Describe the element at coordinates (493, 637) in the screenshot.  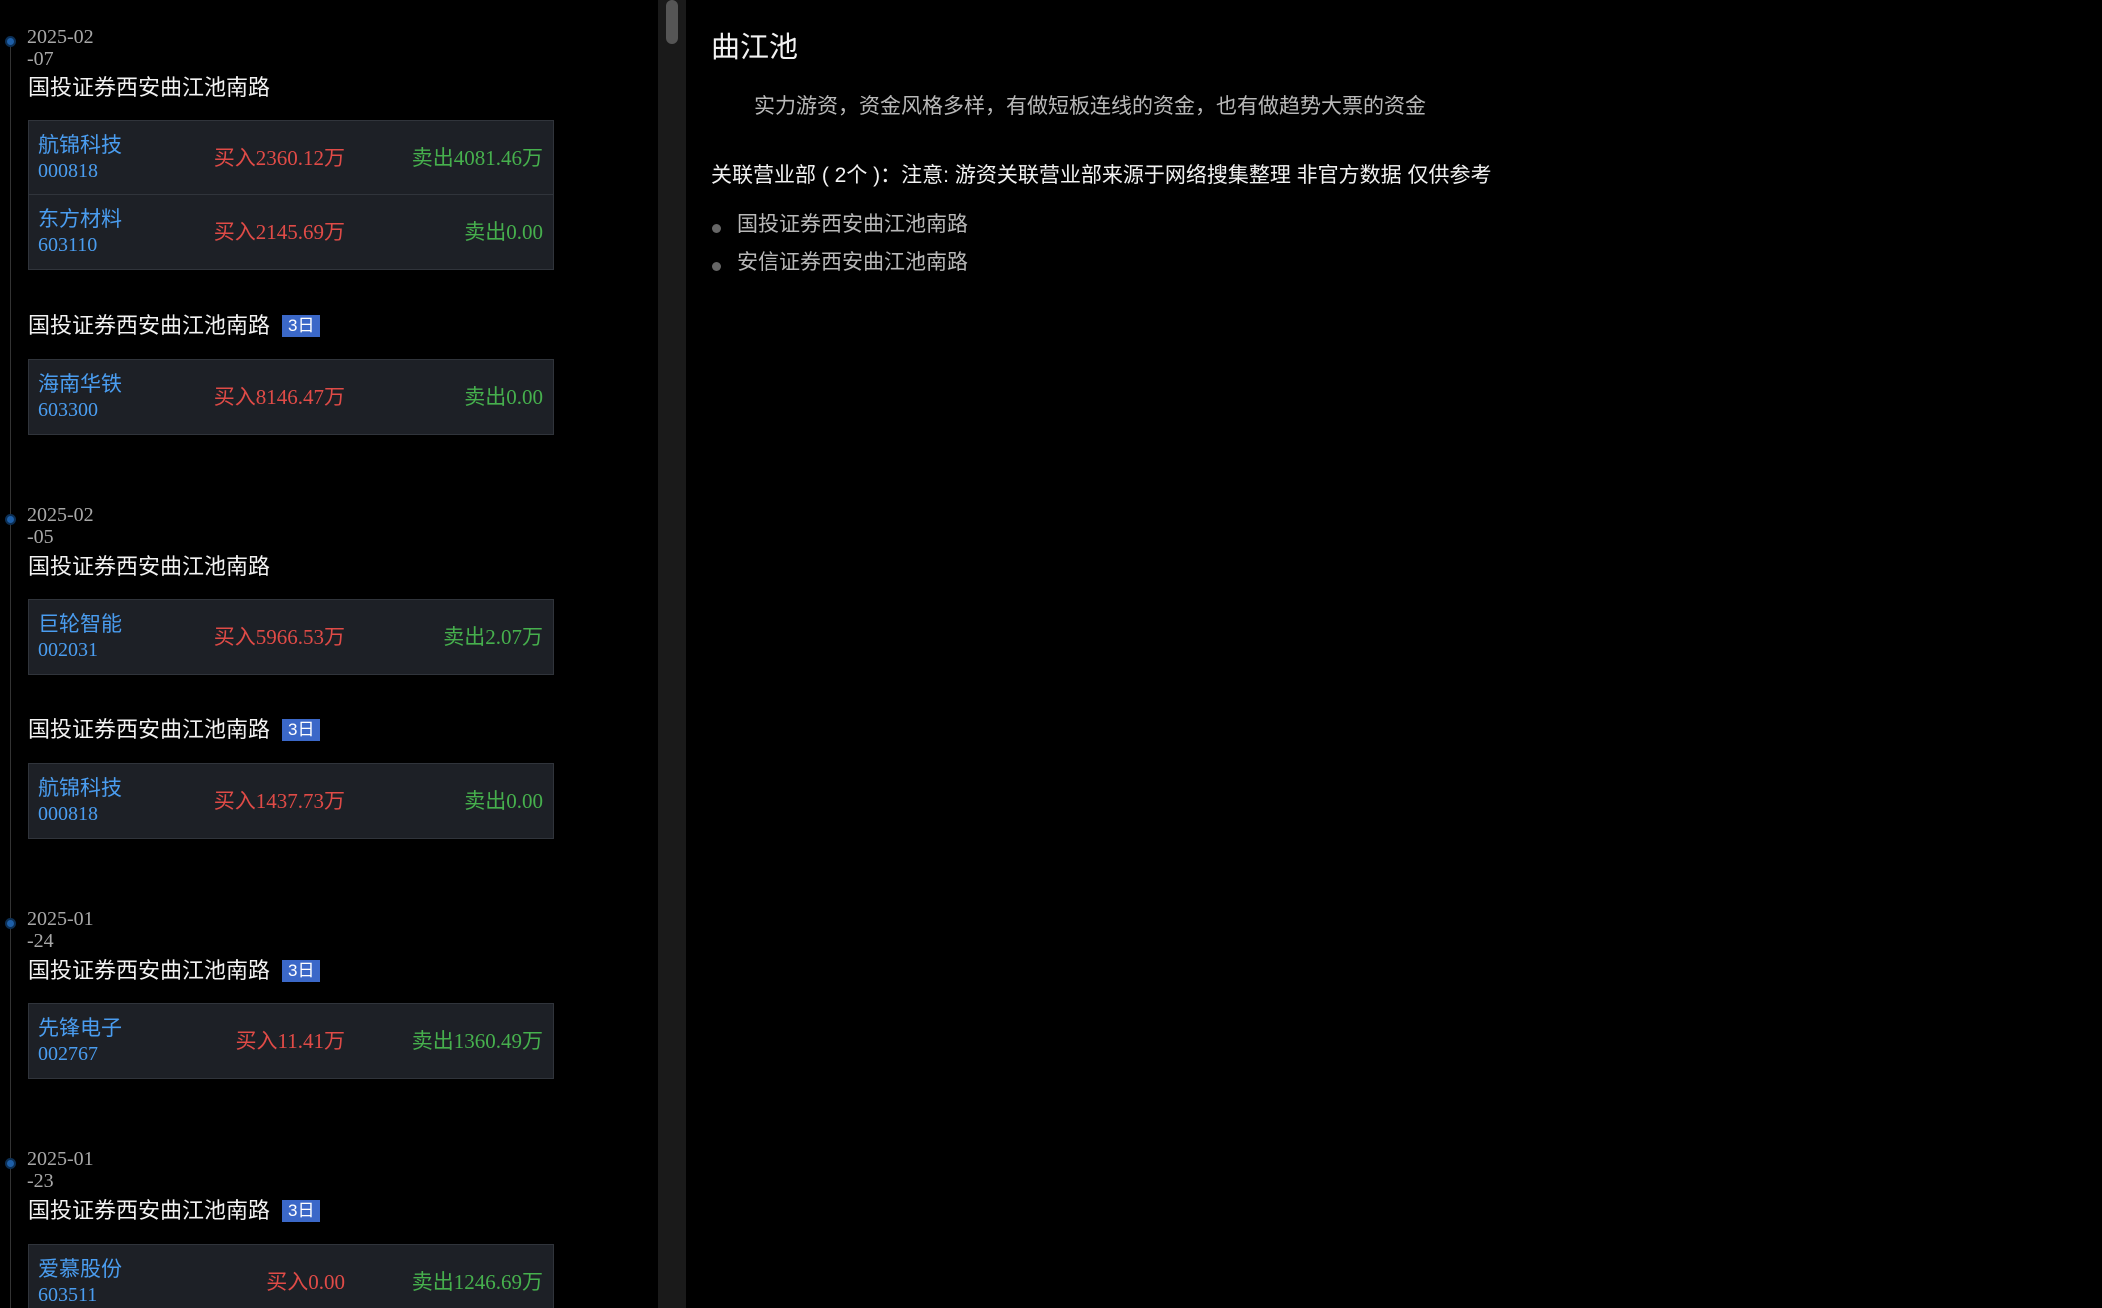
I see `sell-amount: 卖出2.07万` at that location.